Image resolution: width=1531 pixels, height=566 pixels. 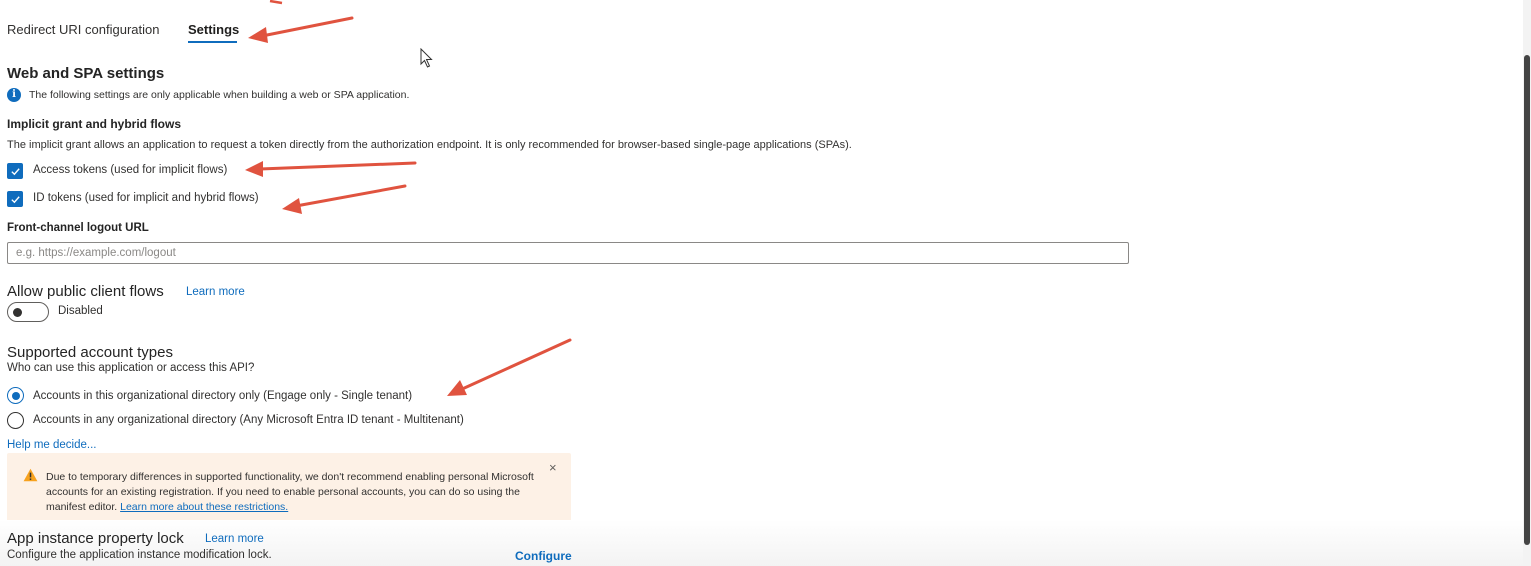 I want to click on close-icon: ×, so click(x=553, y=467).